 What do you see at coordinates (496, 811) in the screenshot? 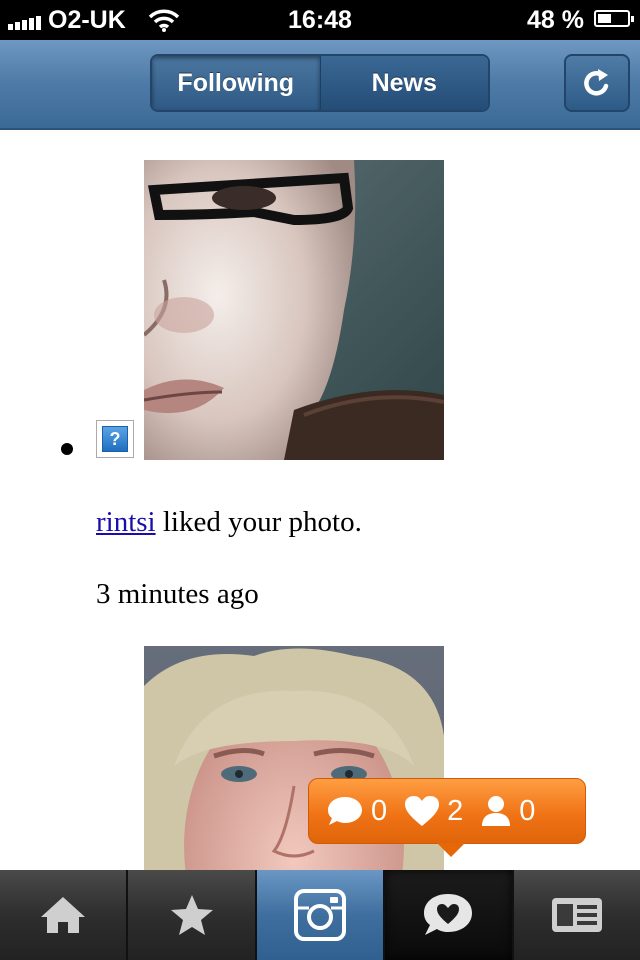
I see `follower-icon` at bounding box center [496, 811].